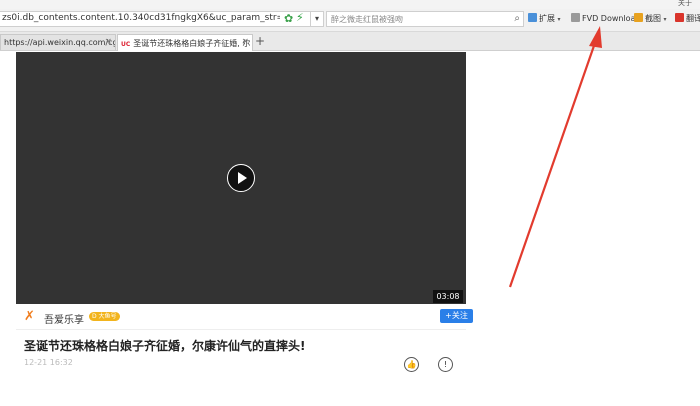  Describe the element at coordinates (544, 18) in the screenshot. I see `extensions-button: 扩展 ▾` at that location.